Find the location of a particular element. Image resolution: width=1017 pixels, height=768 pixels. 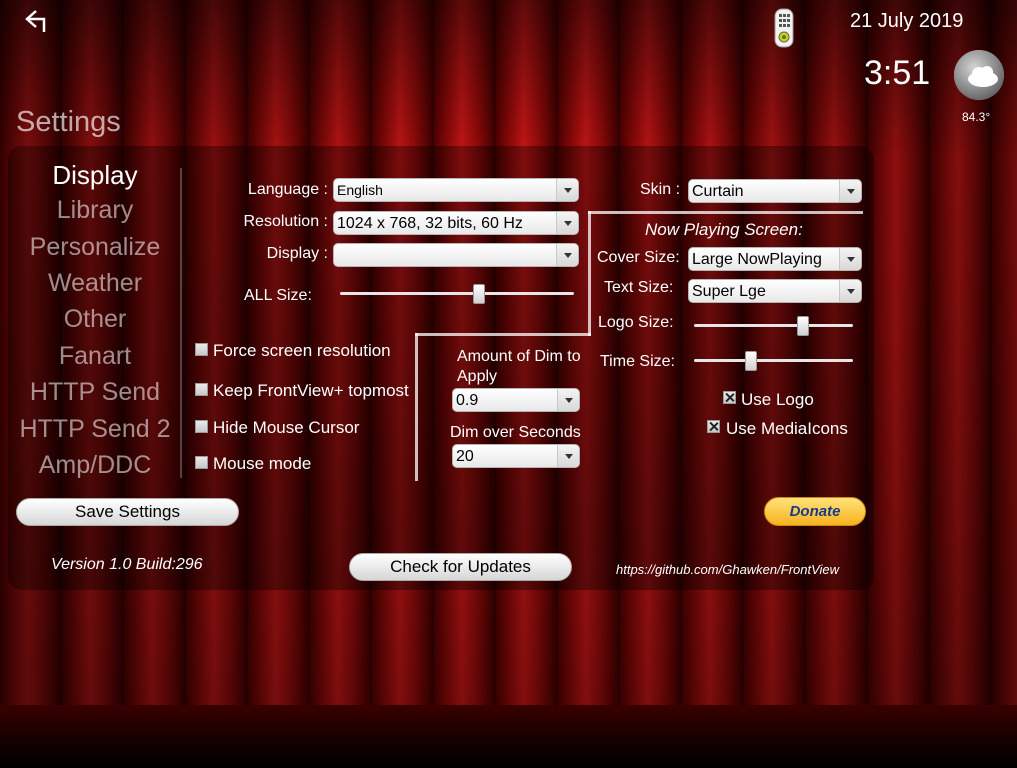

cover-size-select: Large NowPlaying is located at coordinates (775, 259).